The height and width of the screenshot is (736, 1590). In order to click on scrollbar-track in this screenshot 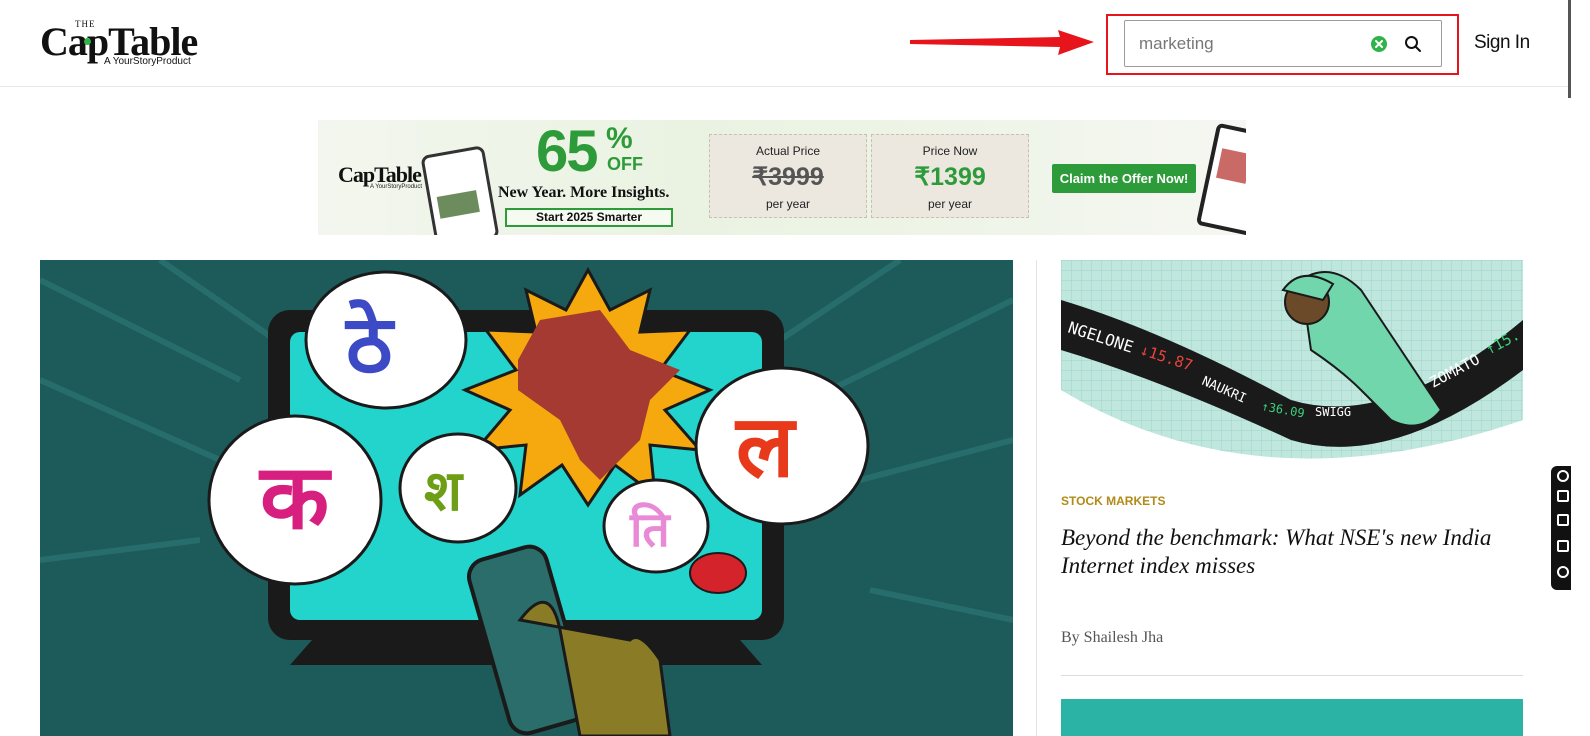, I will do `click(1579, 368)`.